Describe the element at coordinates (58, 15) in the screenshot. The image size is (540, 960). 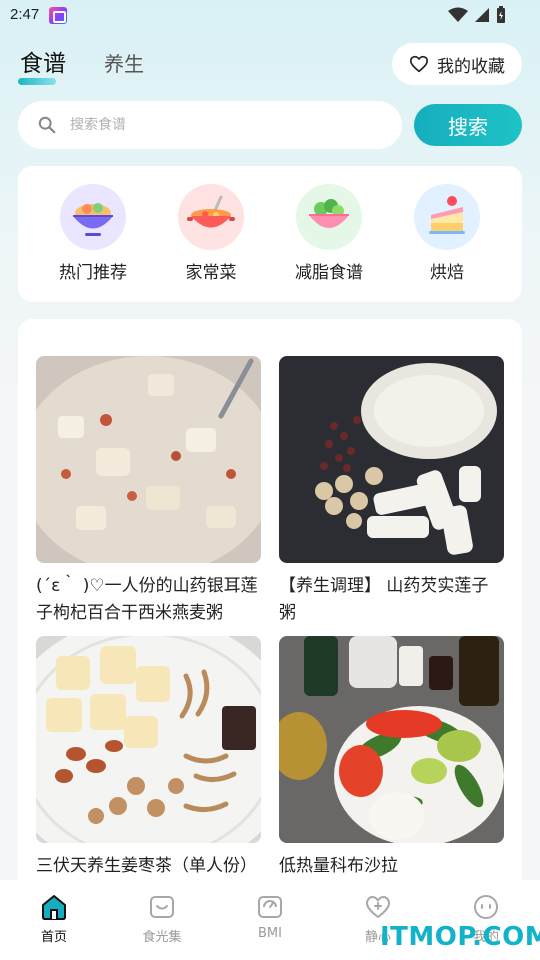
I see `app-notification-icon` at that location.